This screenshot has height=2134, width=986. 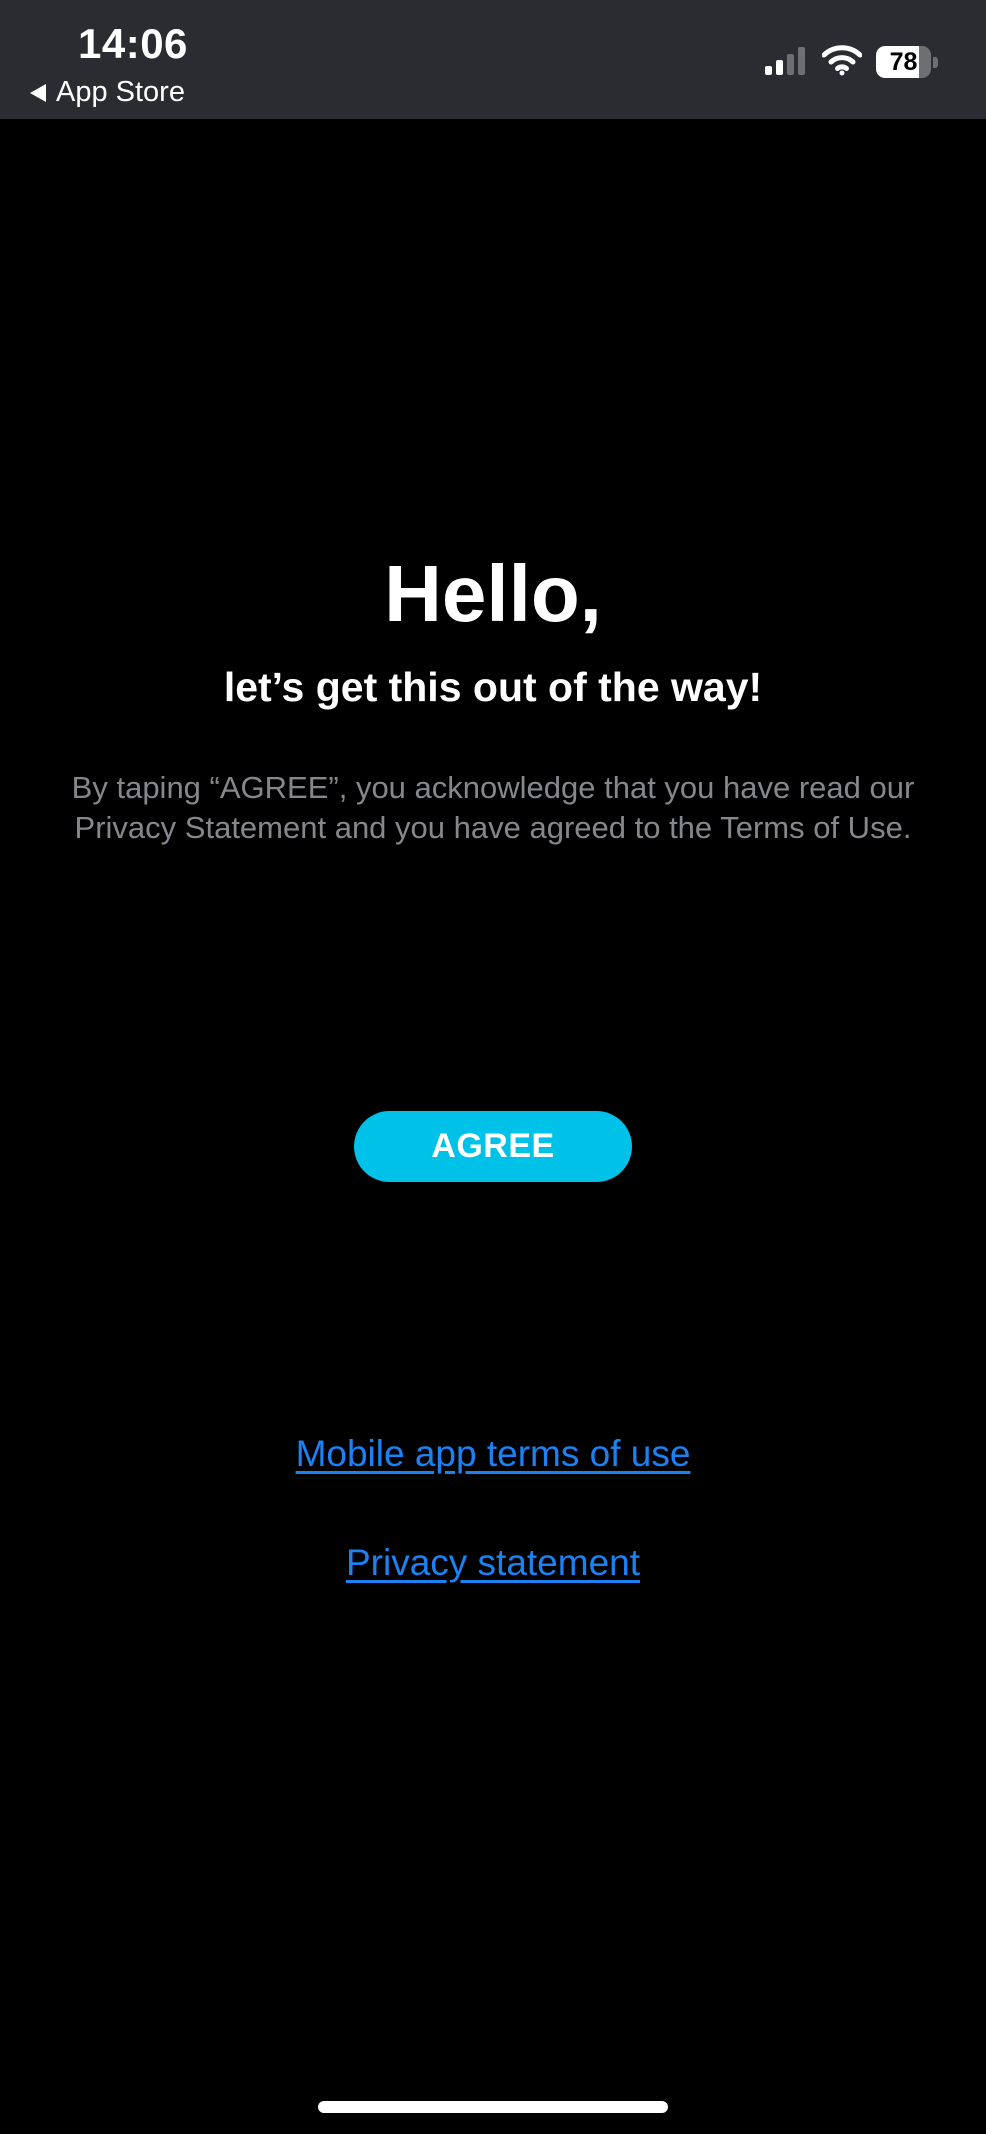 I want to click on status-bar: 14:06 App Store 78, so click(x=493, y=59).